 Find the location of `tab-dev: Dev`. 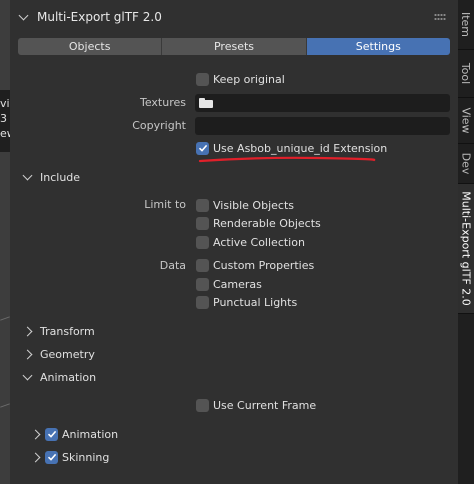

tab-dev: Dev is located at coordinates (466, 164).